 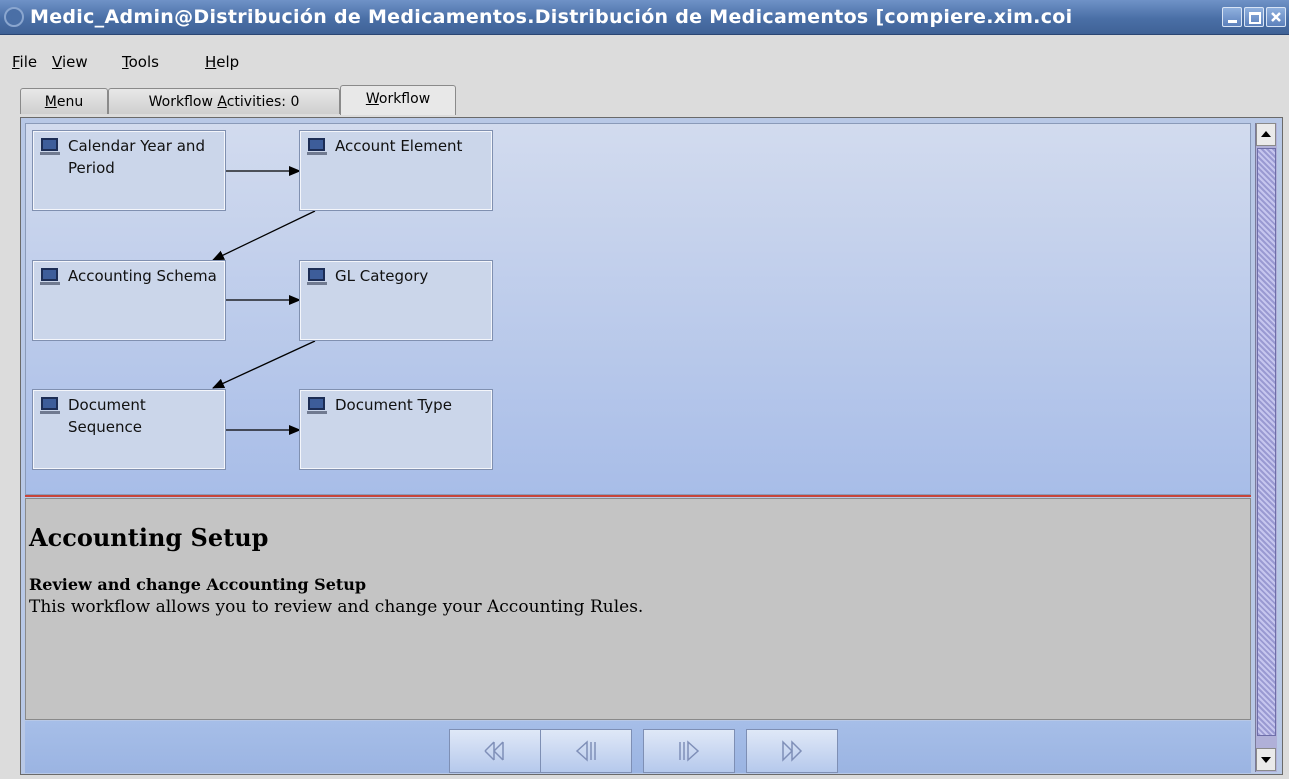 I want to click on workflow-node-document-type: Document Type, so click(x=396, y=429).